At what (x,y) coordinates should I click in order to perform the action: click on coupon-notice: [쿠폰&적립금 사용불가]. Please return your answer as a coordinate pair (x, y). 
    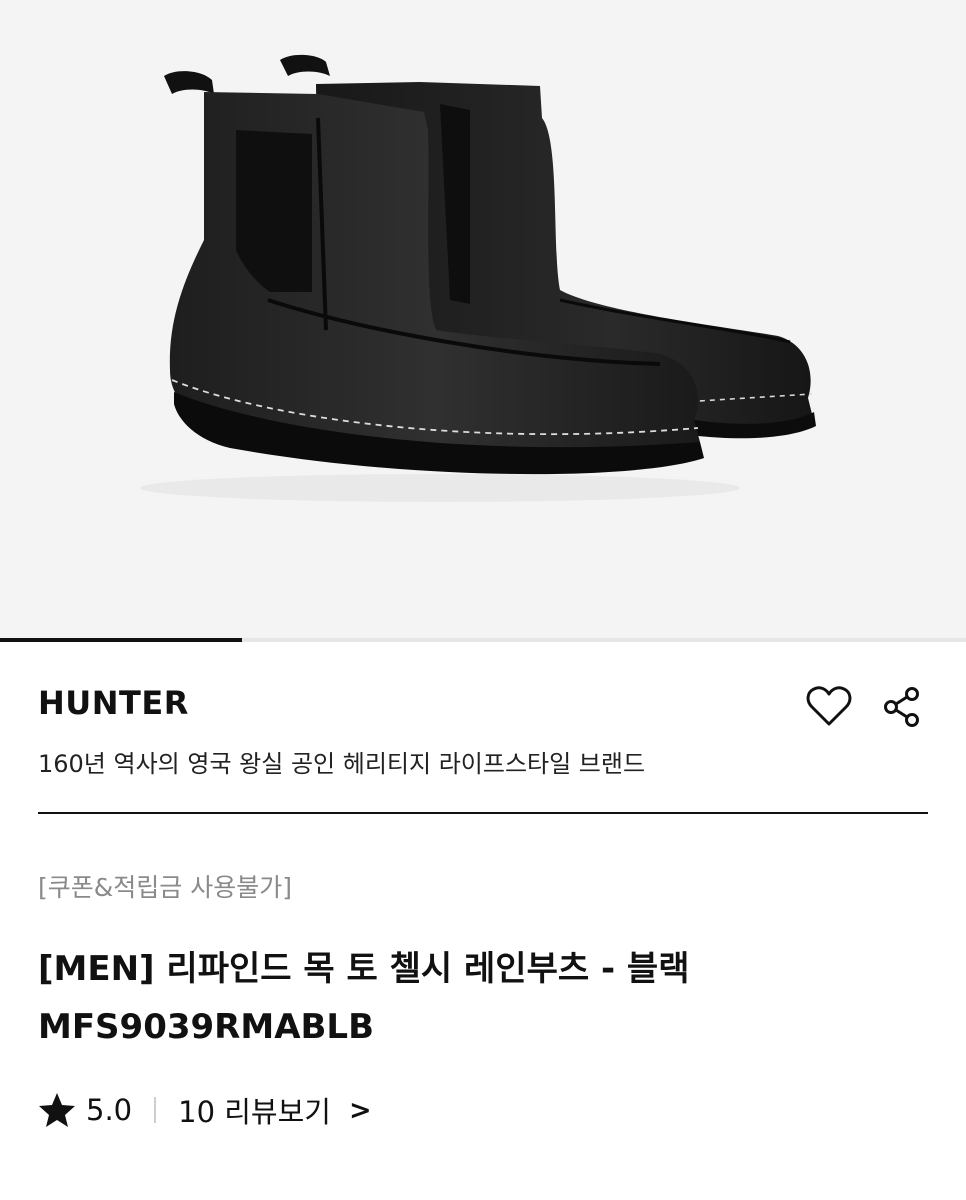
    Looking at the image, I should click on (165, 887).